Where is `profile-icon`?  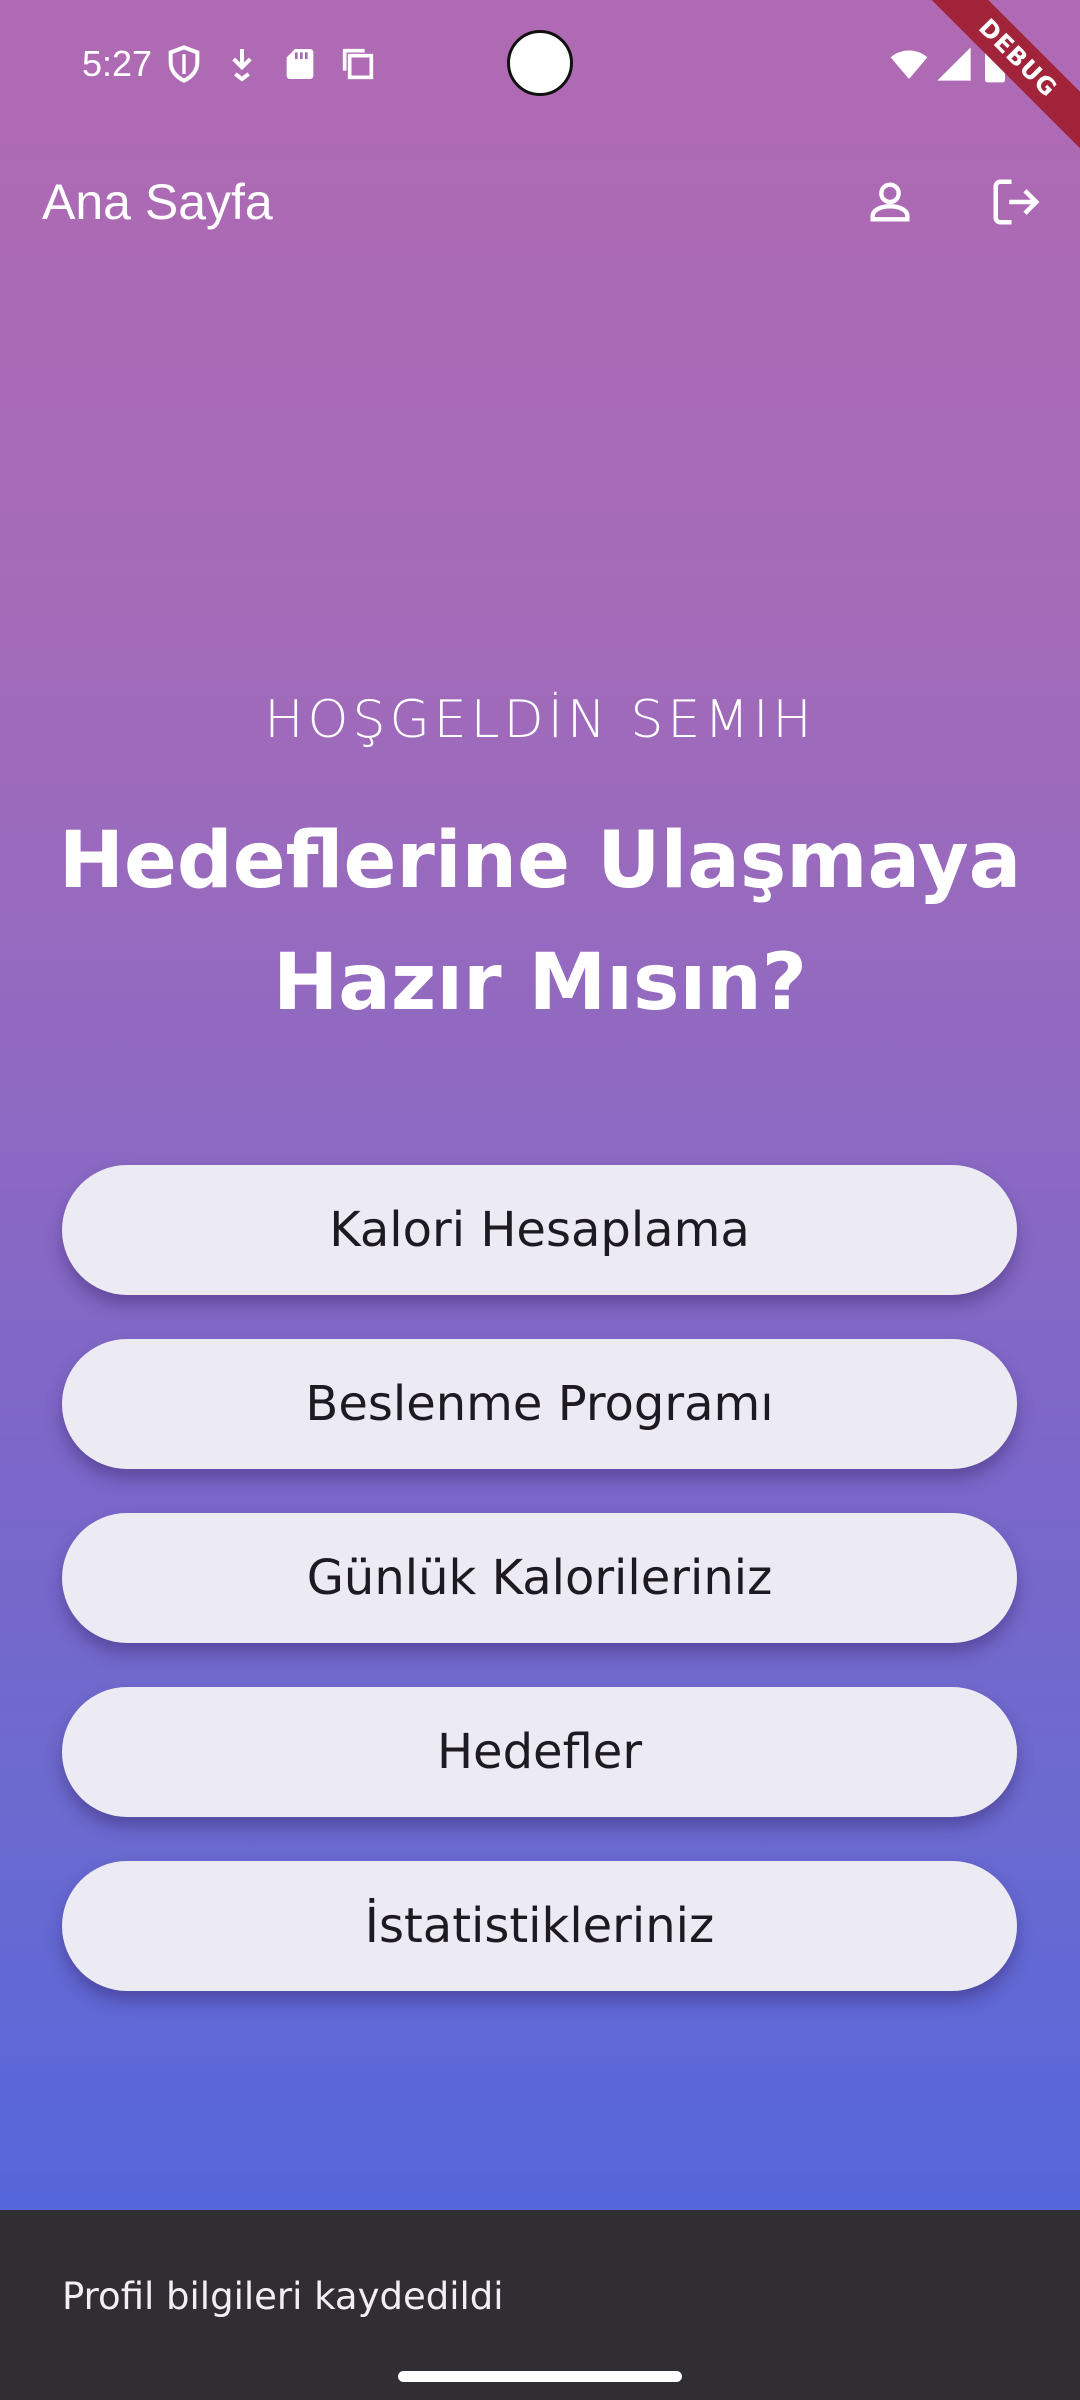
profile-icon is located at coordinates (890, 204).